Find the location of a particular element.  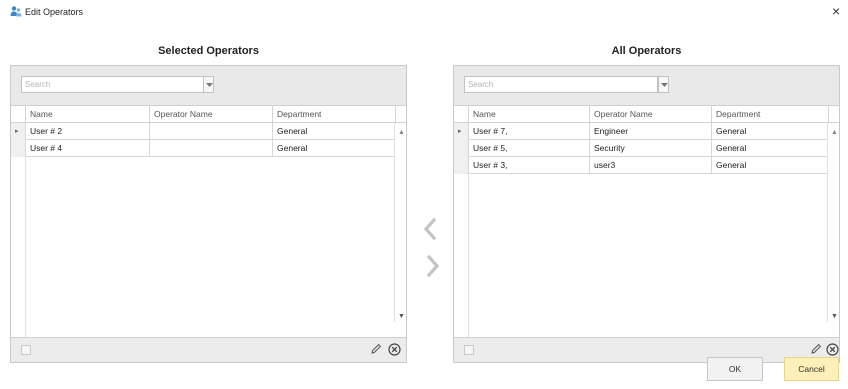

ok-button: OK is located at coordinates (735, 369).